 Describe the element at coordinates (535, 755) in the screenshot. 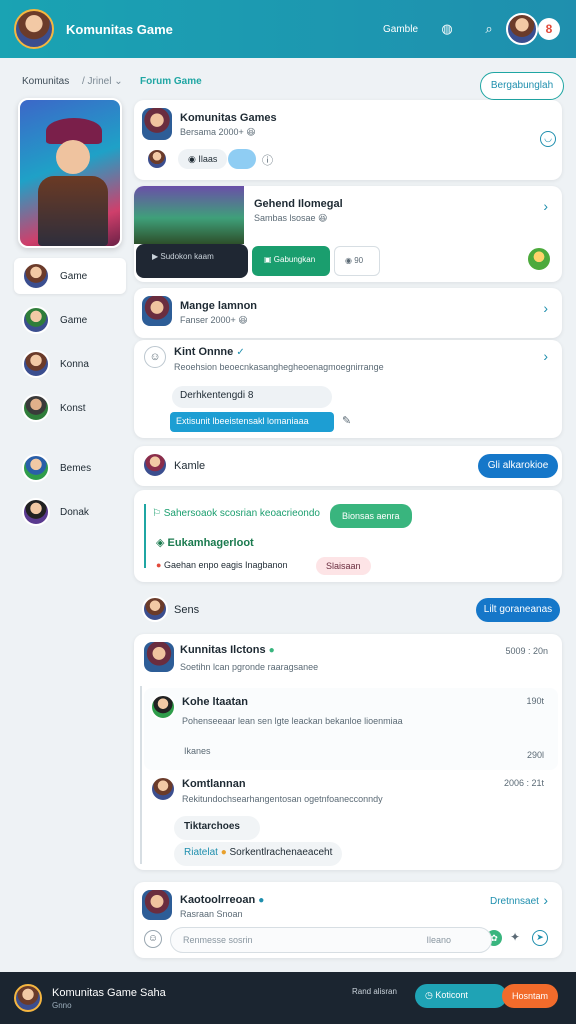

I see `timestamp: 290l` at that location.